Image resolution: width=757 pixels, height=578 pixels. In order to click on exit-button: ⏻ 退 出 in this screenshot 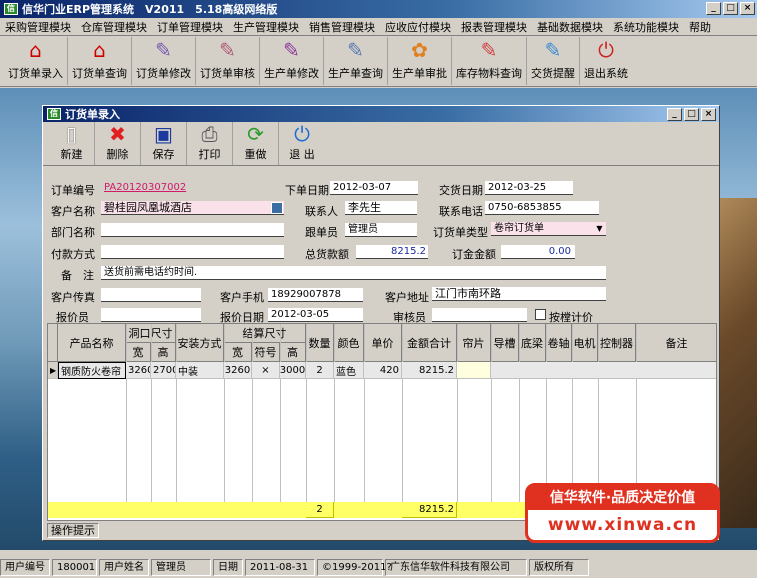, I will do `click(302, 143)`.